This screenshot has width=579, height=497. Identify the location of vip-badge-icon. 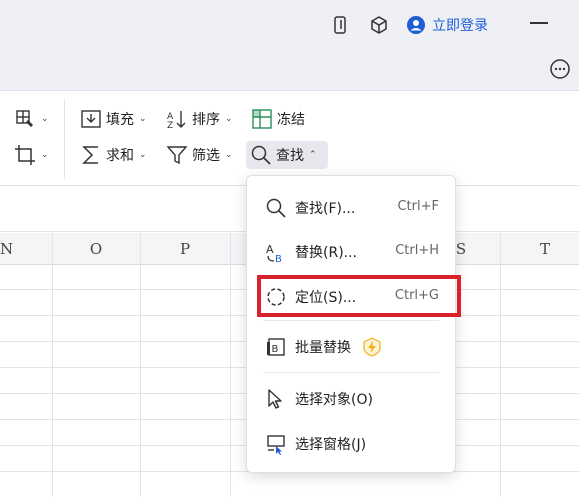
(372, 347).